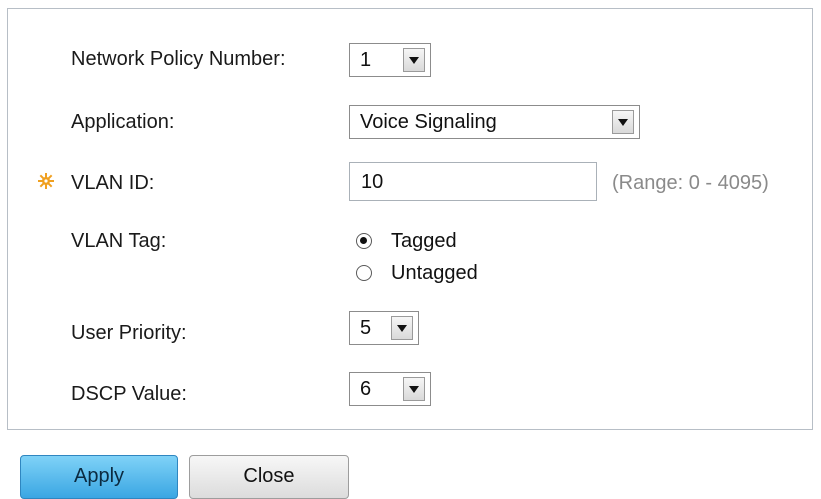 This screenshot has width=821, height=499. I want to click on vlan-id-input: 10, so click(473, 181).